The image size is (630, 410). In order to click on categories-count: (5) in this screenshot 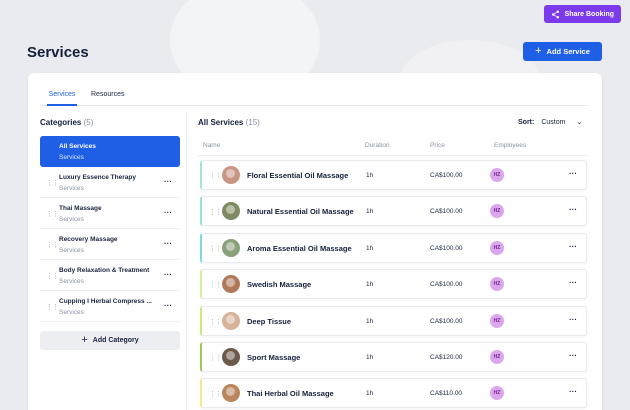, I will do `click(88, 122)`.